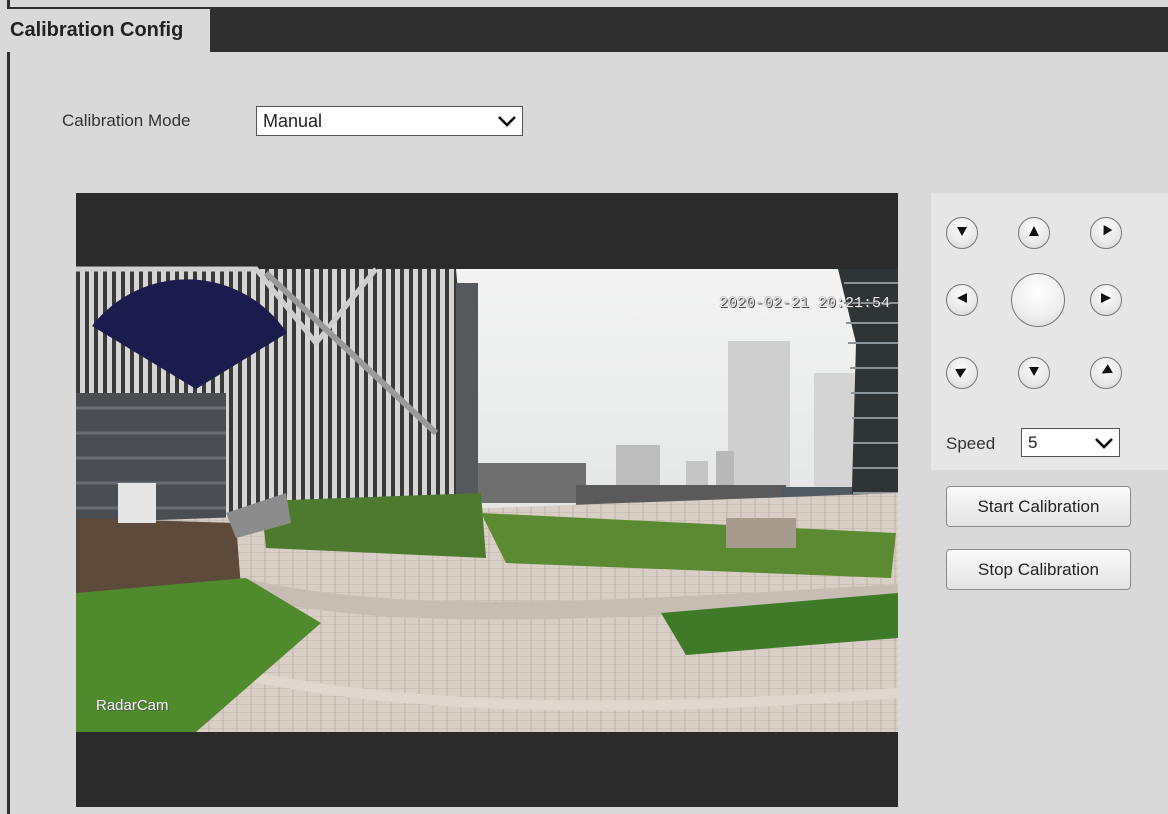 The image size is (1168, 814). I want to click on tab-calibration-config: Calibration Config, so click(108, 30).